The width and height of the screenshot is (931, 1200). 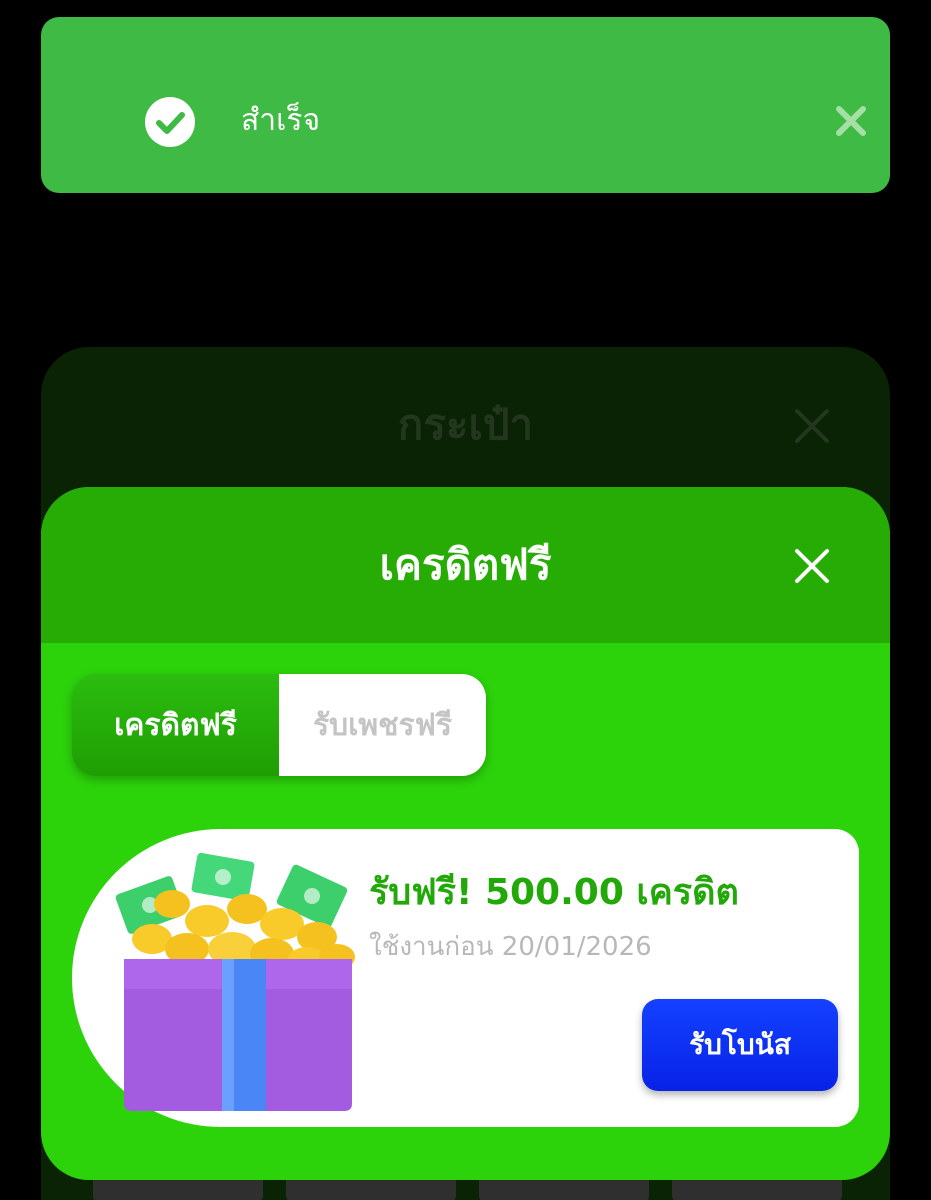 What do you see at coordinates (465, 424) in the screenshot?
I see `wallet-modal-title: กระเป๋า` at bounding box center [465, 424].